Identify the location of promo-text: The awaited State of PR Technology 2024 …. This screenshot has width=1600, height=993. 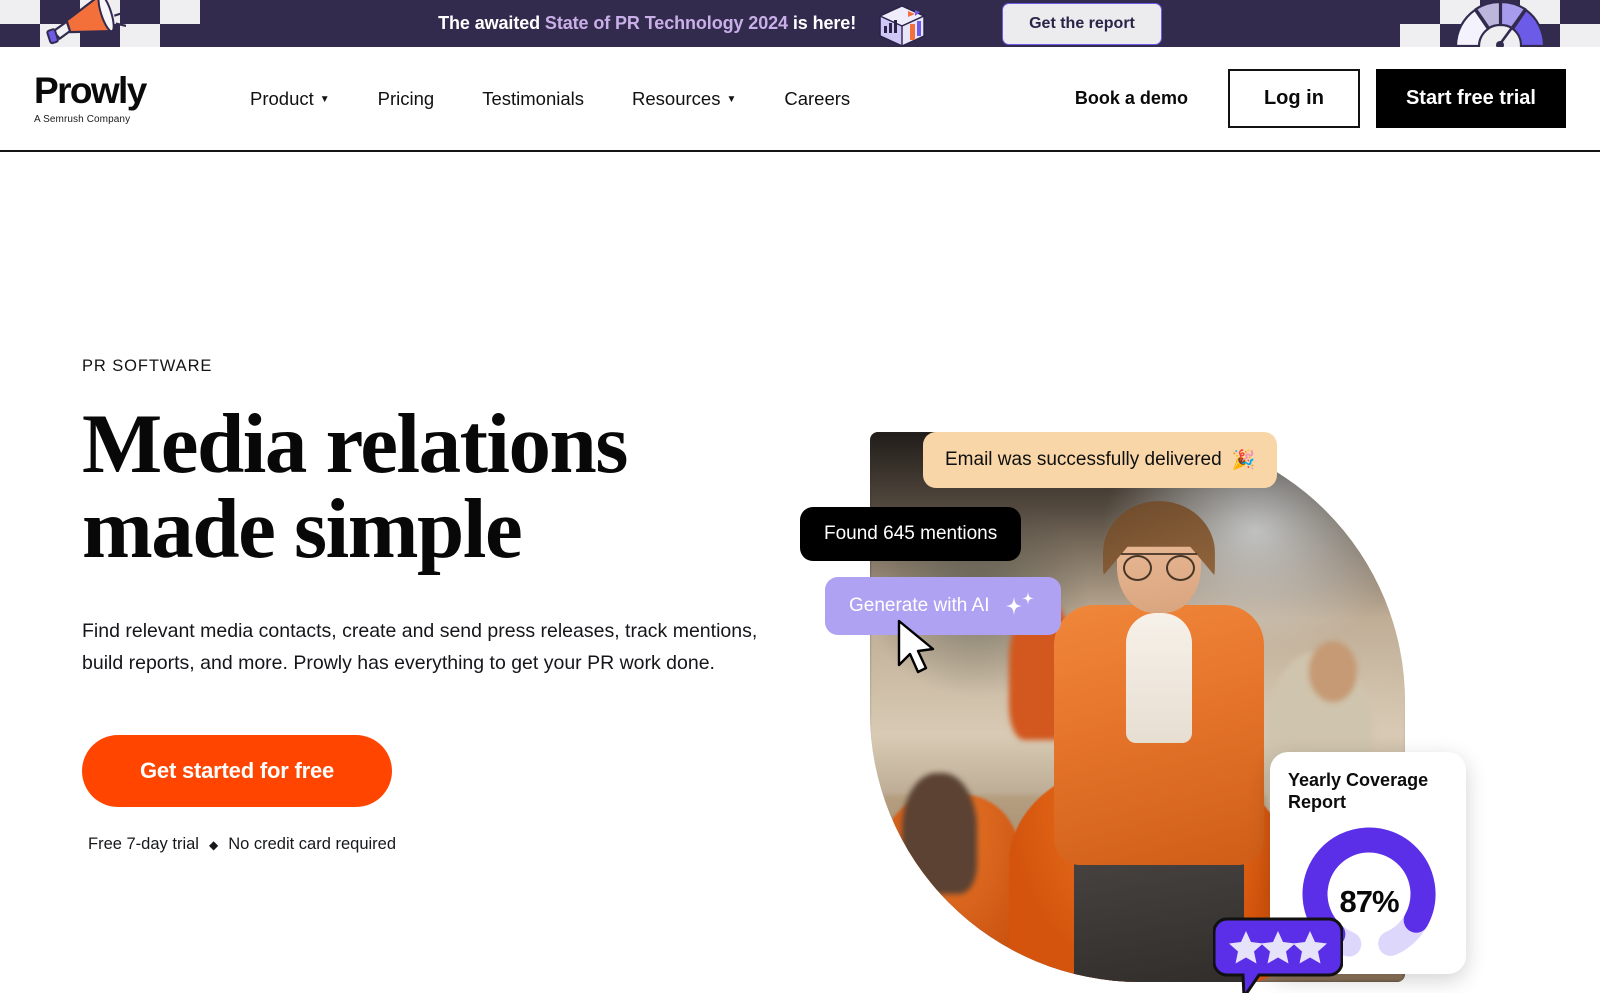
(647, 23).